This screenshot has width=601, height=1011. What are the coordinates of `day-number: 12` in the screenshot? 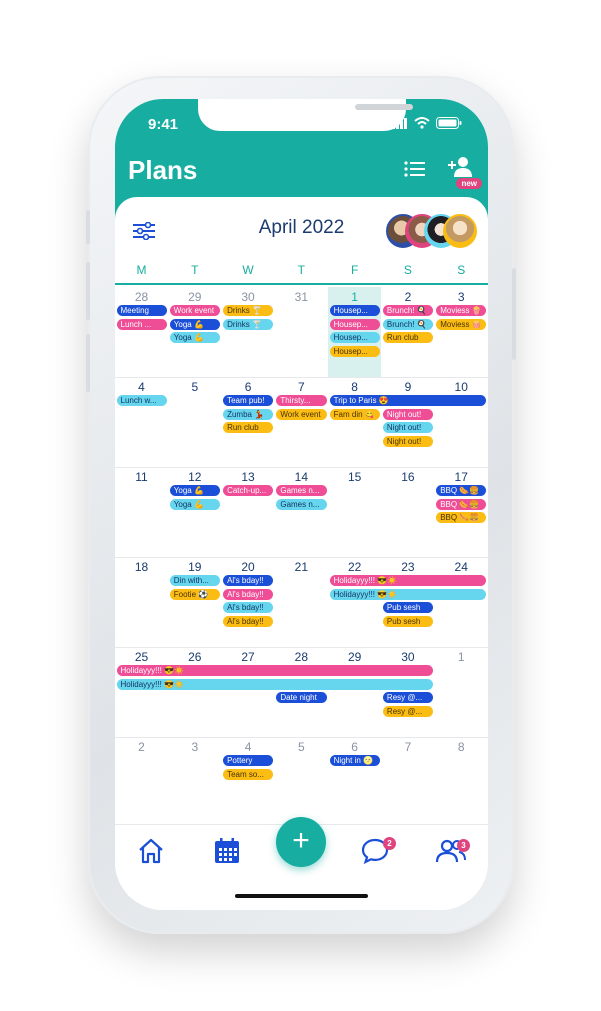 It's located at (194, 477).